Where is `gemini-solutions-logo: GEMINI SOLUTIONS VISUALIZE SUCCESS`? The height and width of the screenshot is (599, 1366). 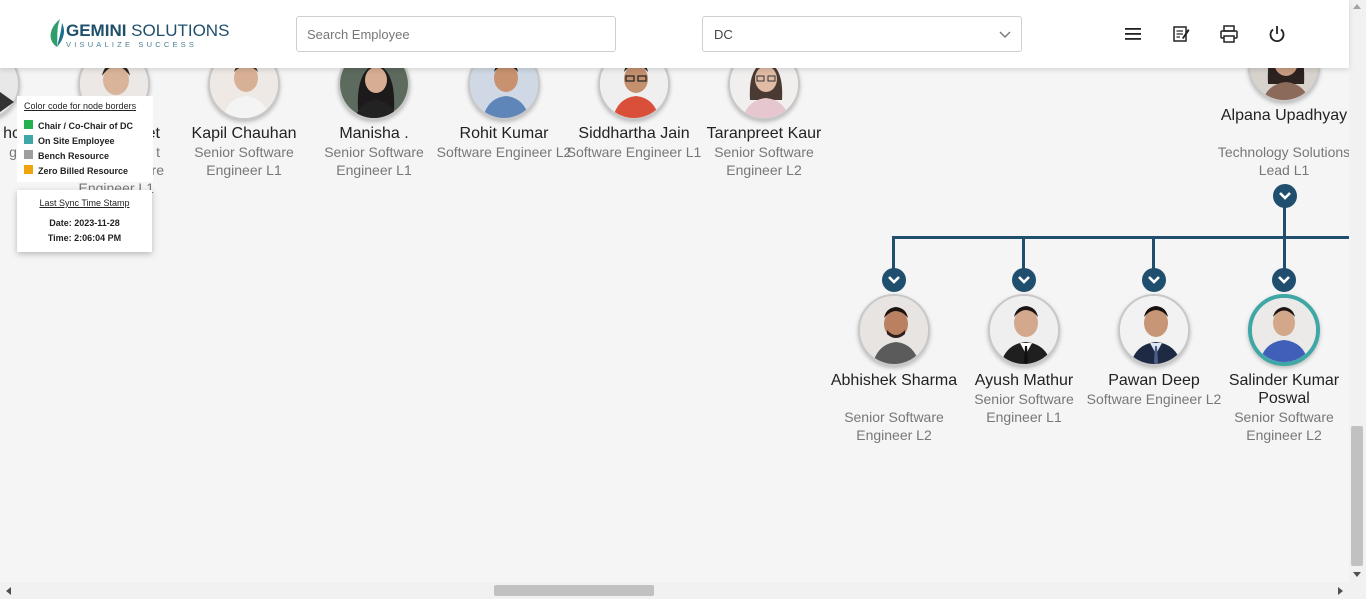
gemini-solutions-logo: GEMINI SOLUTIONS VISUALIZE SUCCESS is located at coordinates (137, 34).